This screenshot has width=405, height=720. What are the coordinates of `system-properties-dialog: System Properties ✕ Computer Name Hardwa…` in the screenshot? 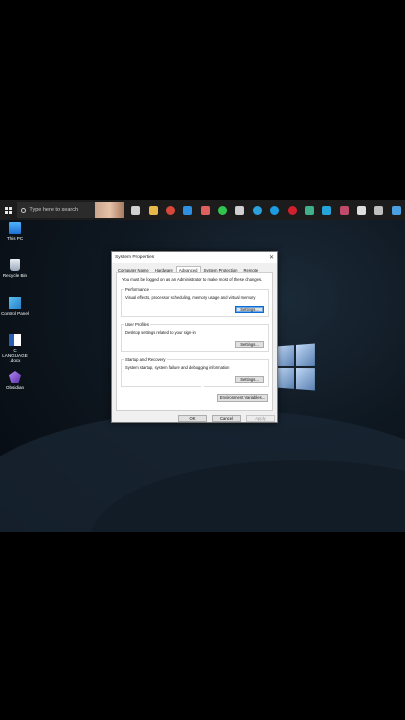 It's located at (194, 337).